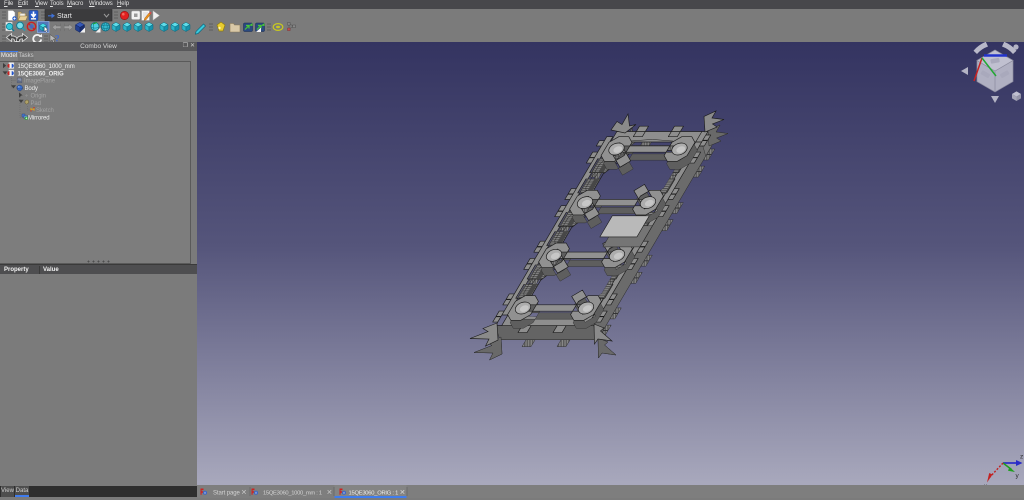  Describe the element at coordinates (45, 111) in the screenshot. I see `svg-text: Sketch` at that location.